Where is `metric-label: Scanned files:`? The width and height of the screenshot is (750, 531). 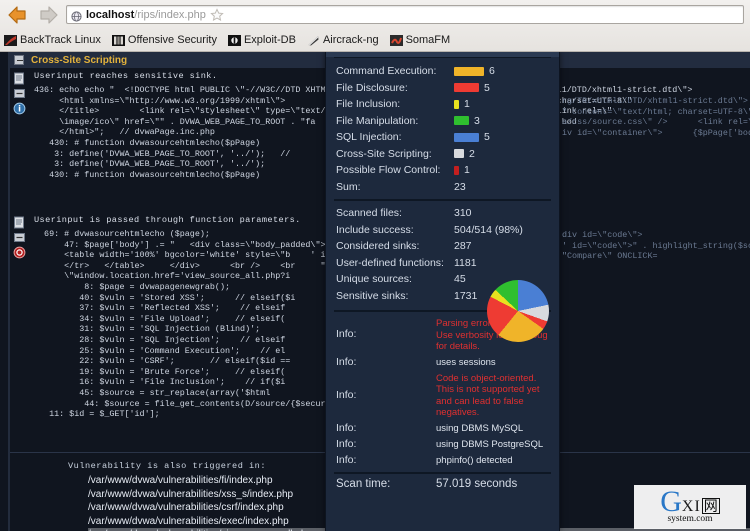
metric-label: Scanned files: is located at coordinates (369, 213).